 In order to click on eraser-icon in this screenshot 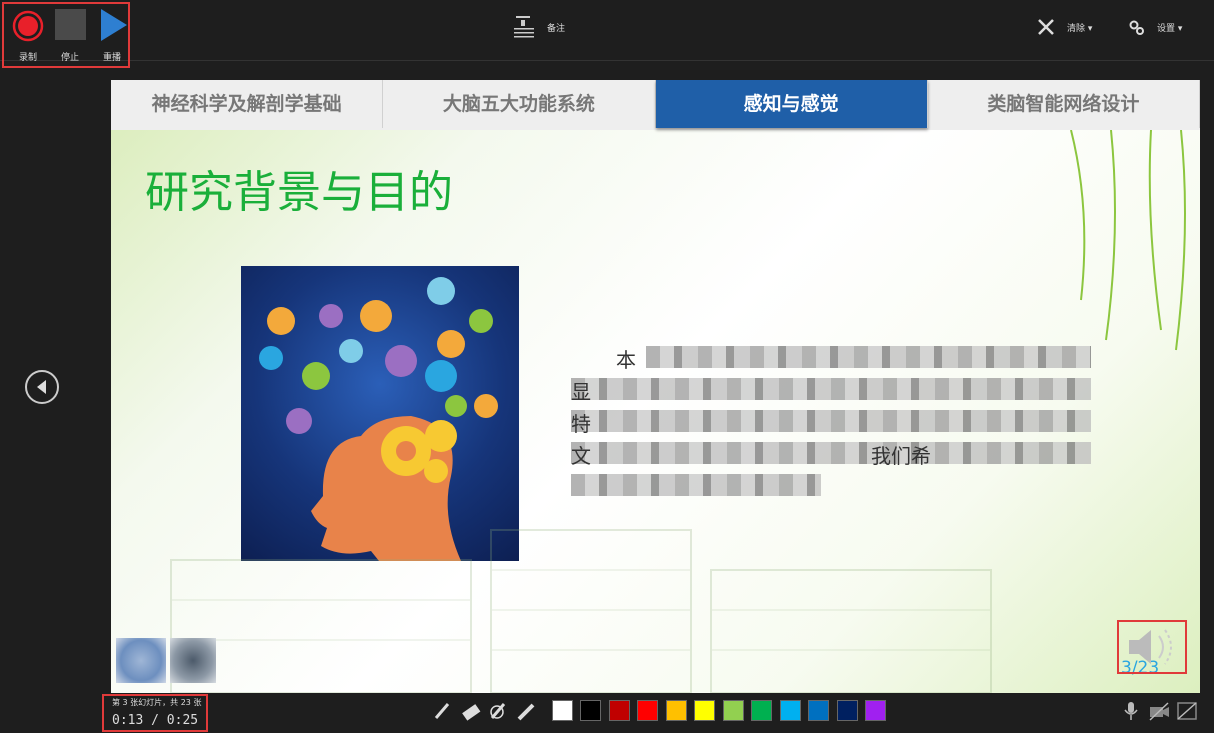, I will do `click(471, 712)`.